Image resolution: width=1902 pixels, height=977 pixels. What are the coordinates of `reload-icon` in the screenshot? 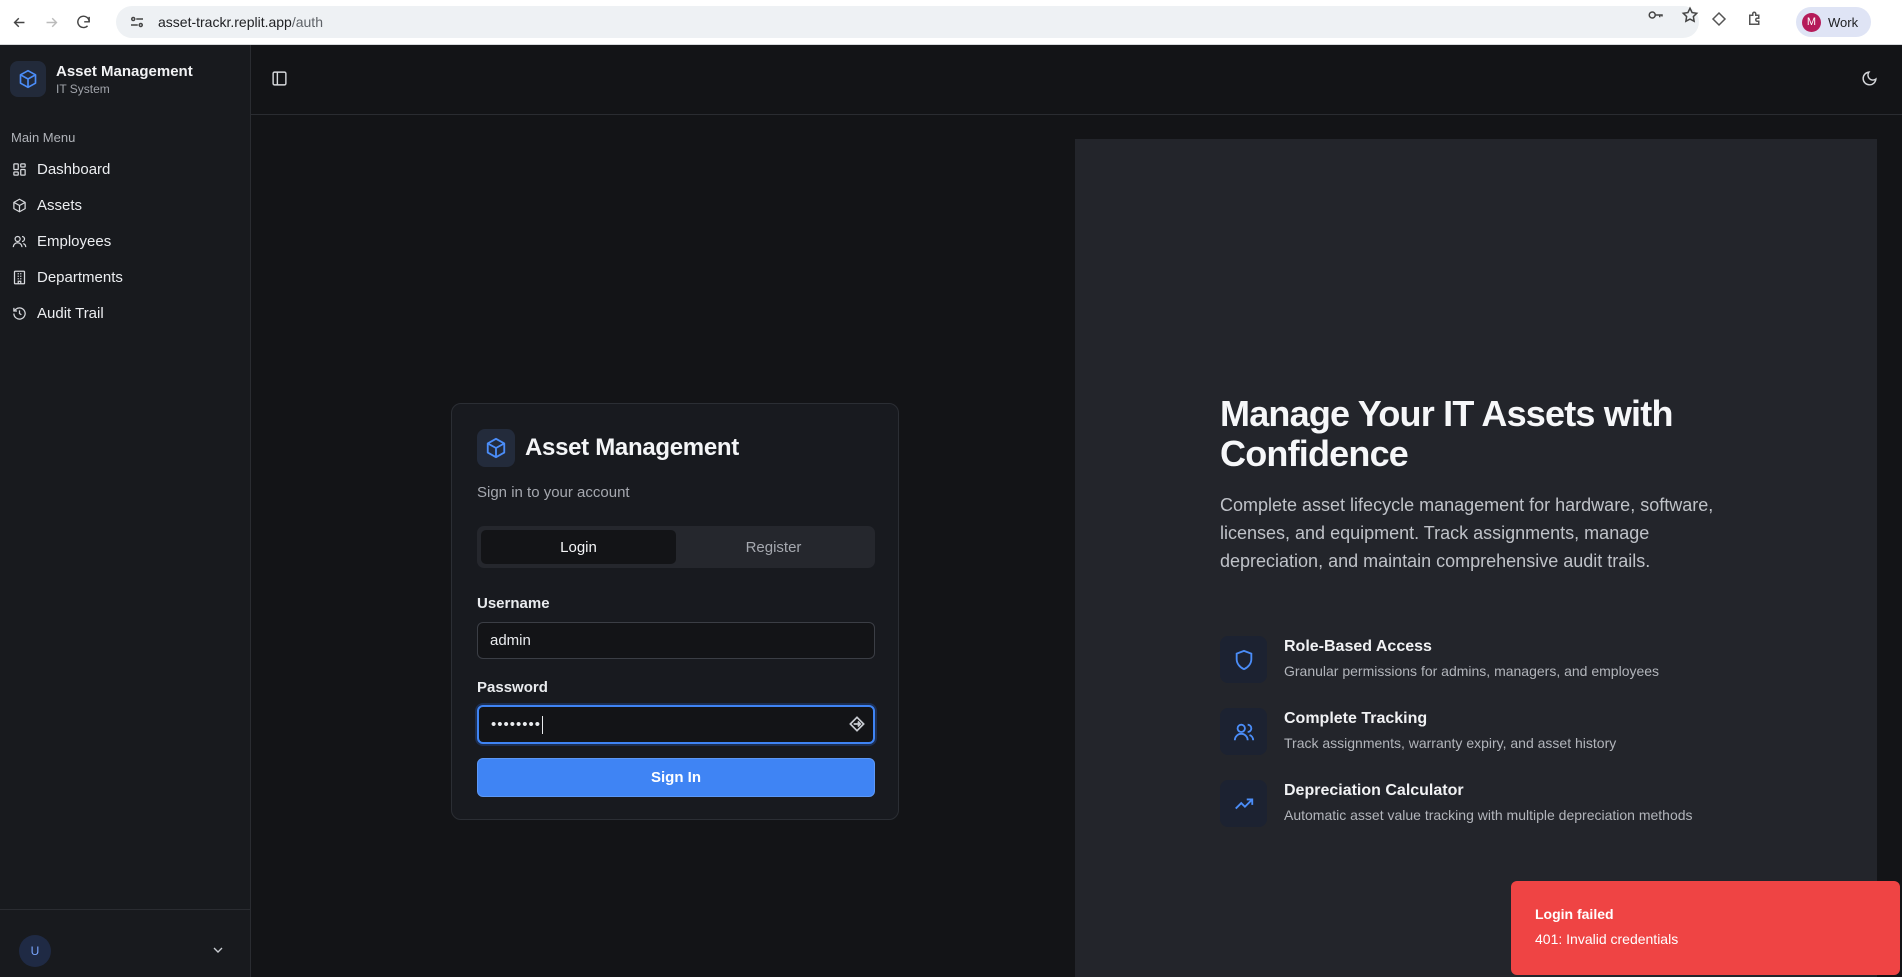 It's located at (83, 22).